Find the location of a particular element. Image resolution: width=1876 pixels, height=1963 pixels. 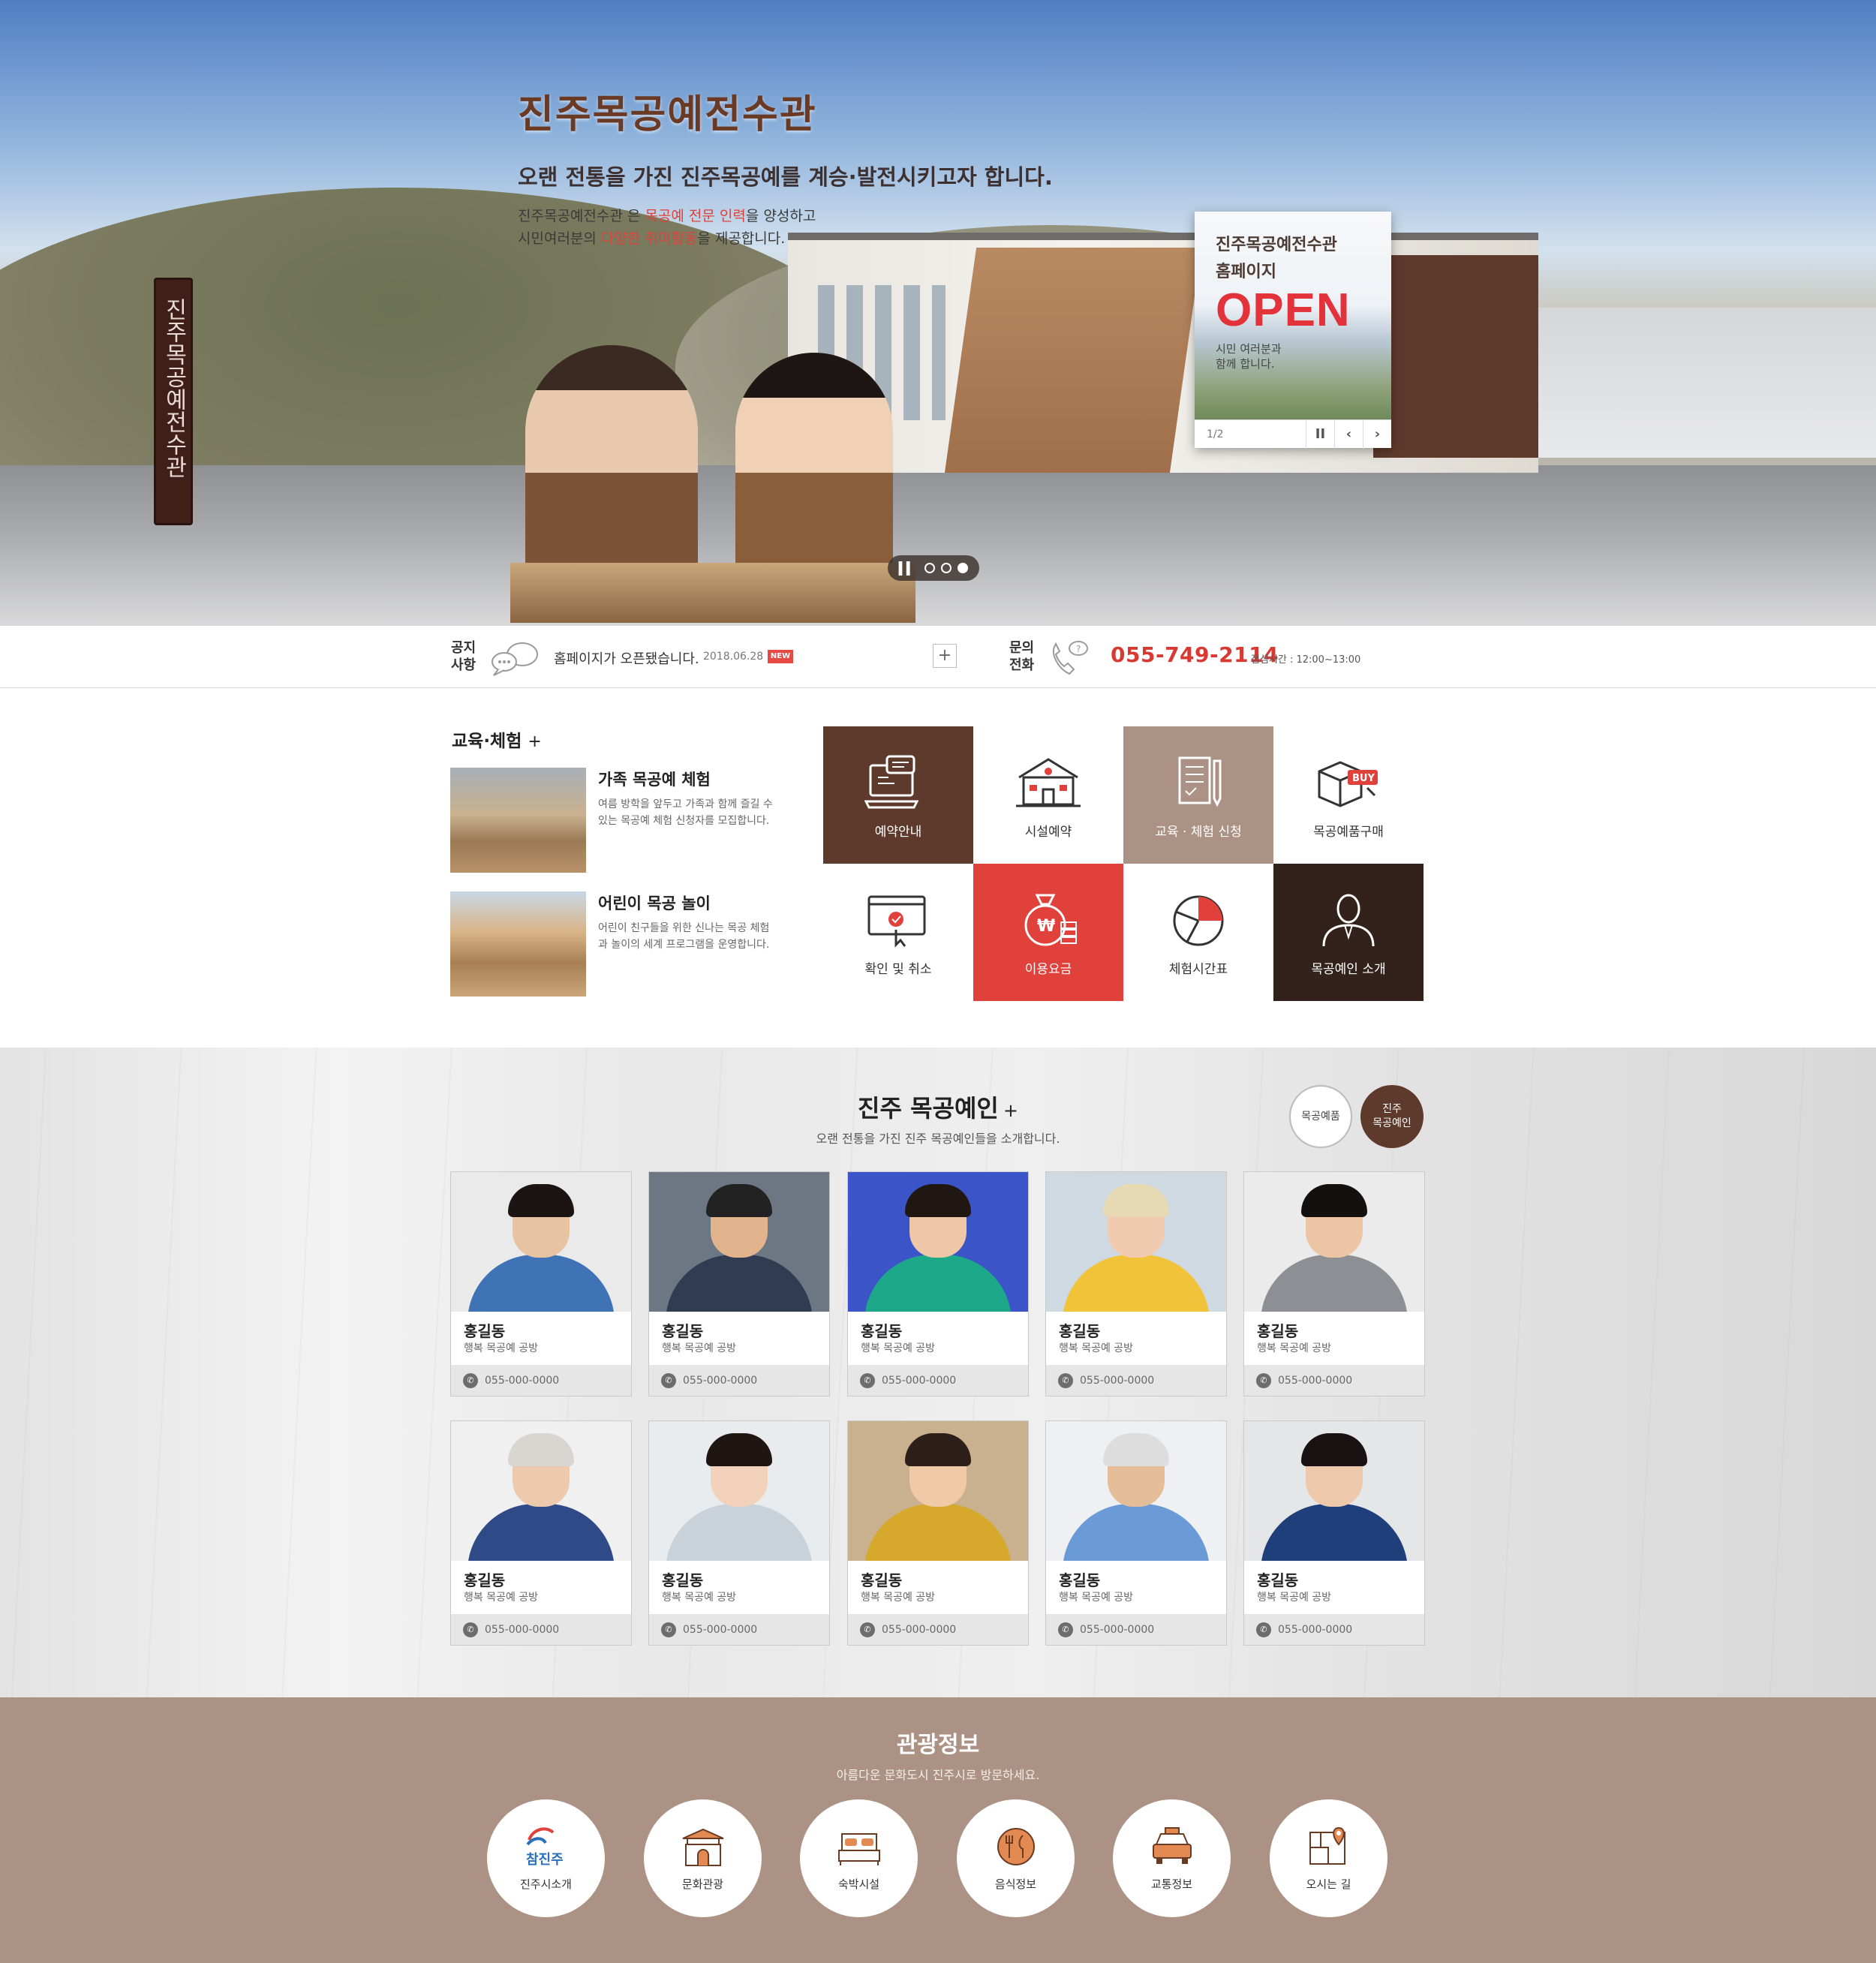

tour-lodging: 숙박시설 is located at coordinates (859, 1858).